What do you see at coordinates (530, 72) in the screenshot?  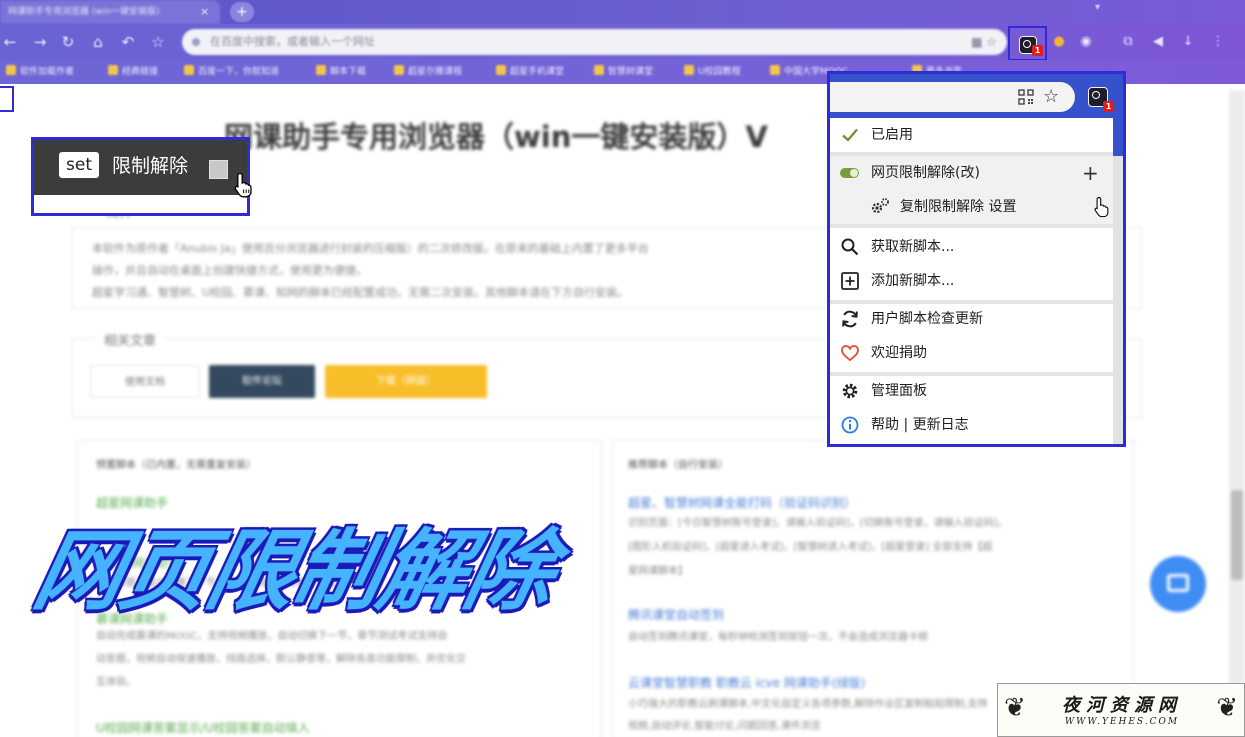 I see `bookmark-item: 超星手机课堂` at bounding box center [530, 72].